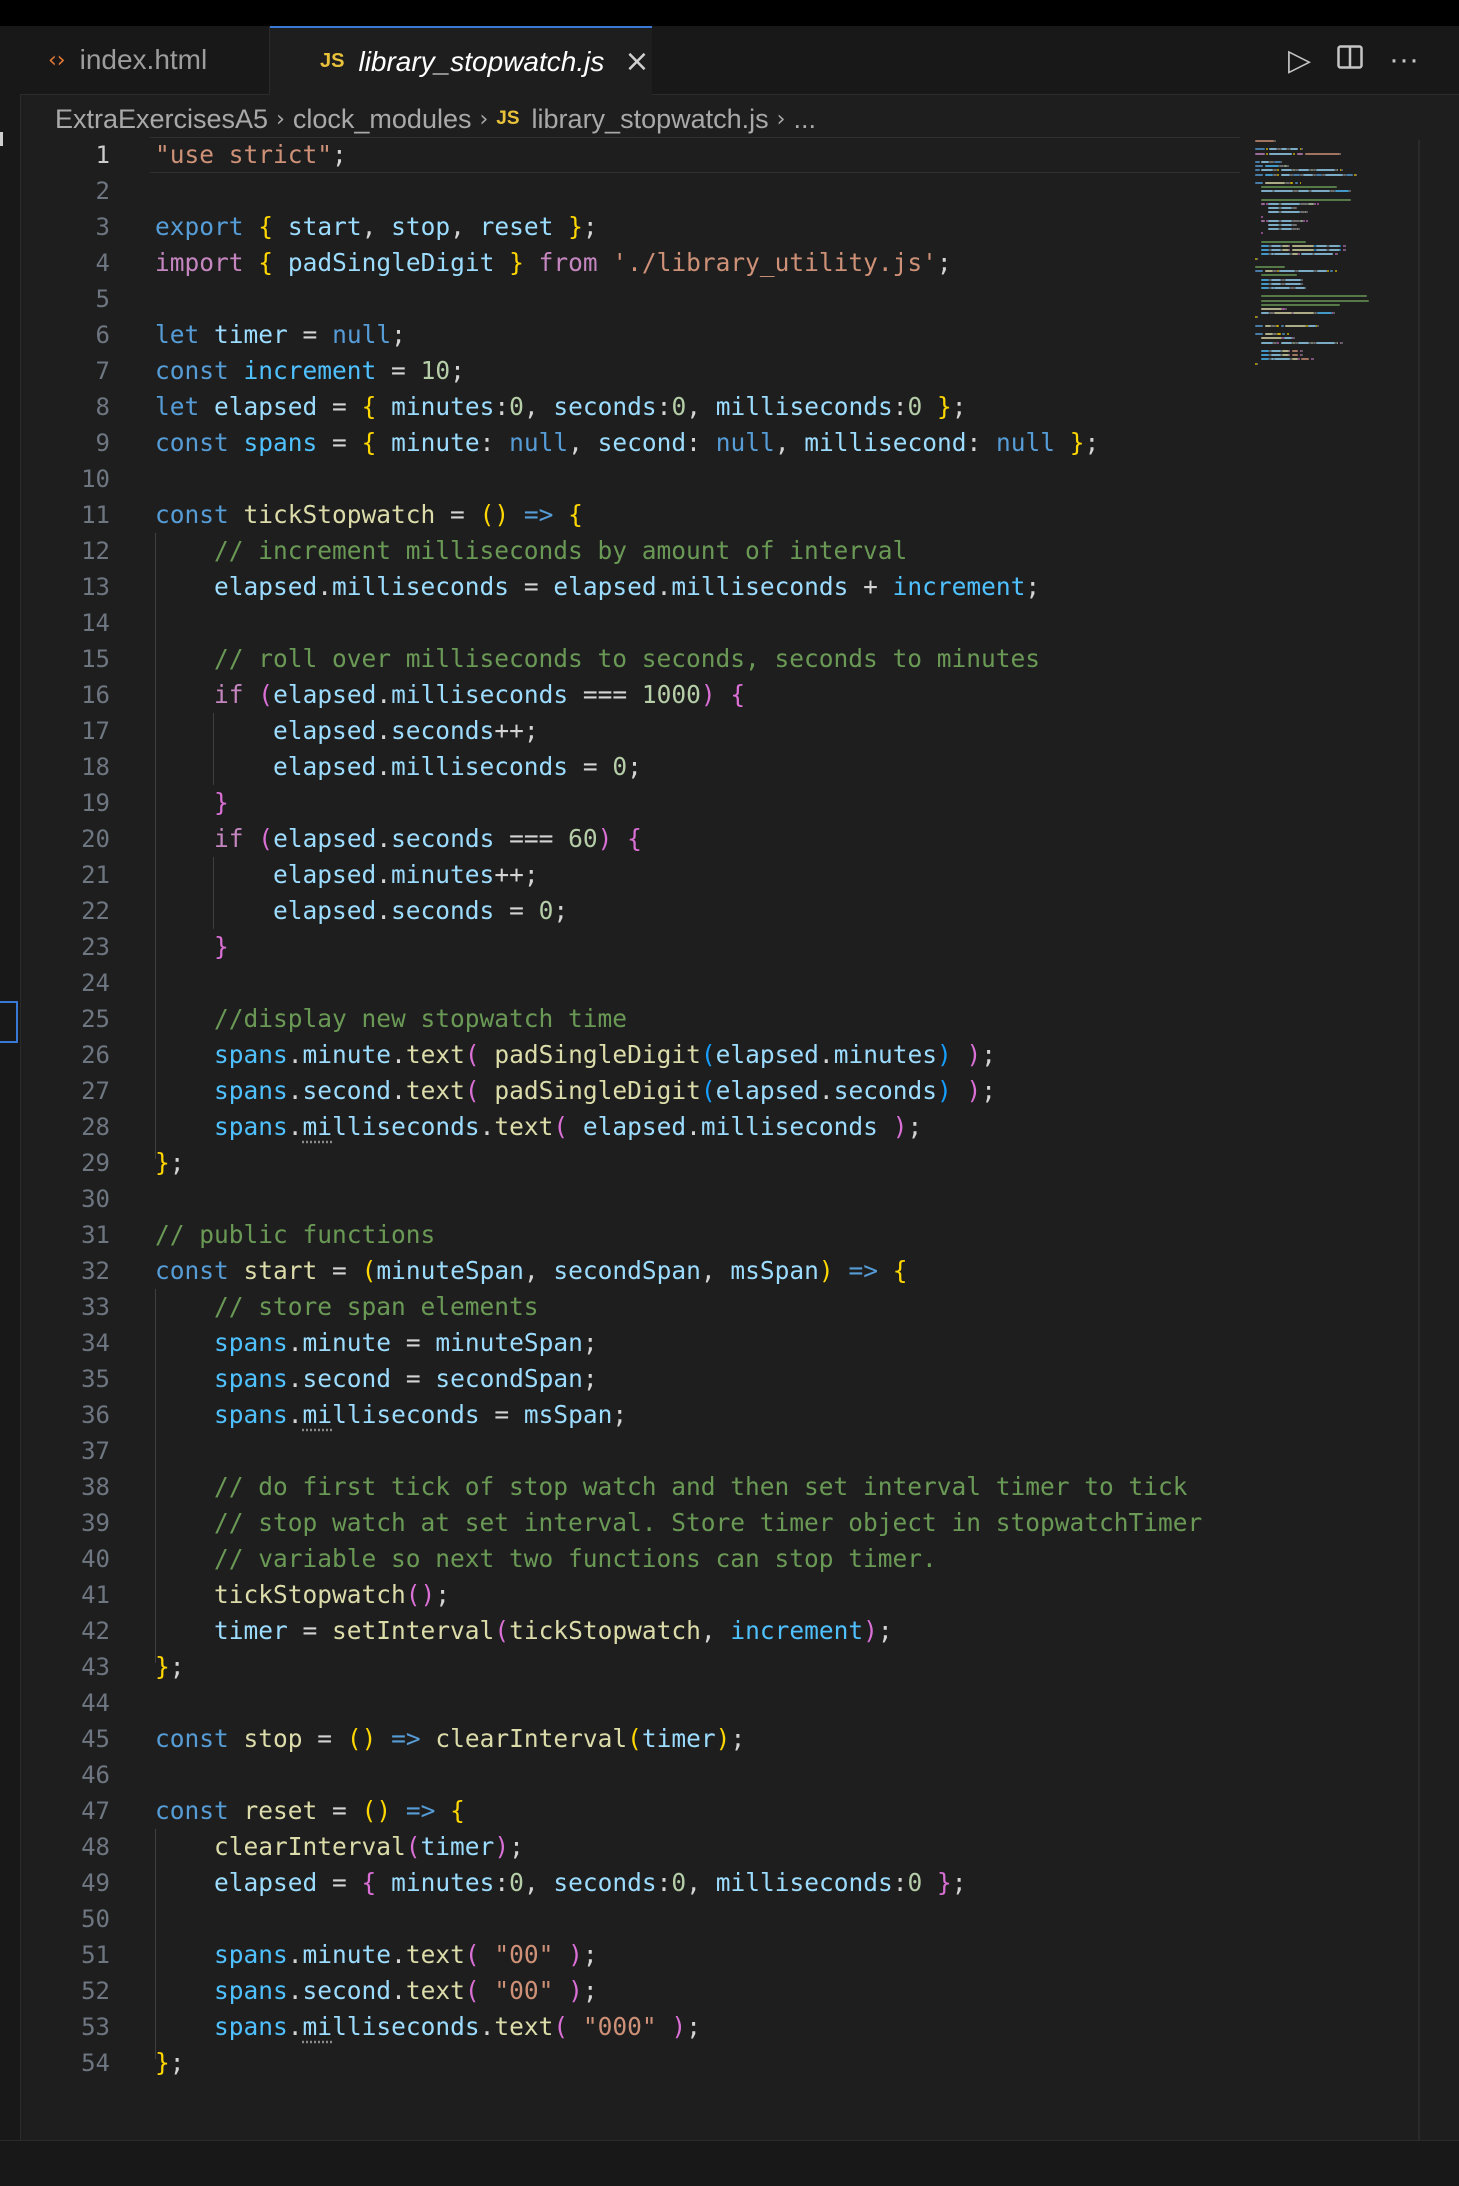 The width and height of the screenshot is (1459, 2186). Describe the element at coordinates (461, 60) in the screenshot. I see `tab-library-stopwatch-js: JS library_stopwatch.js ×` at that location.